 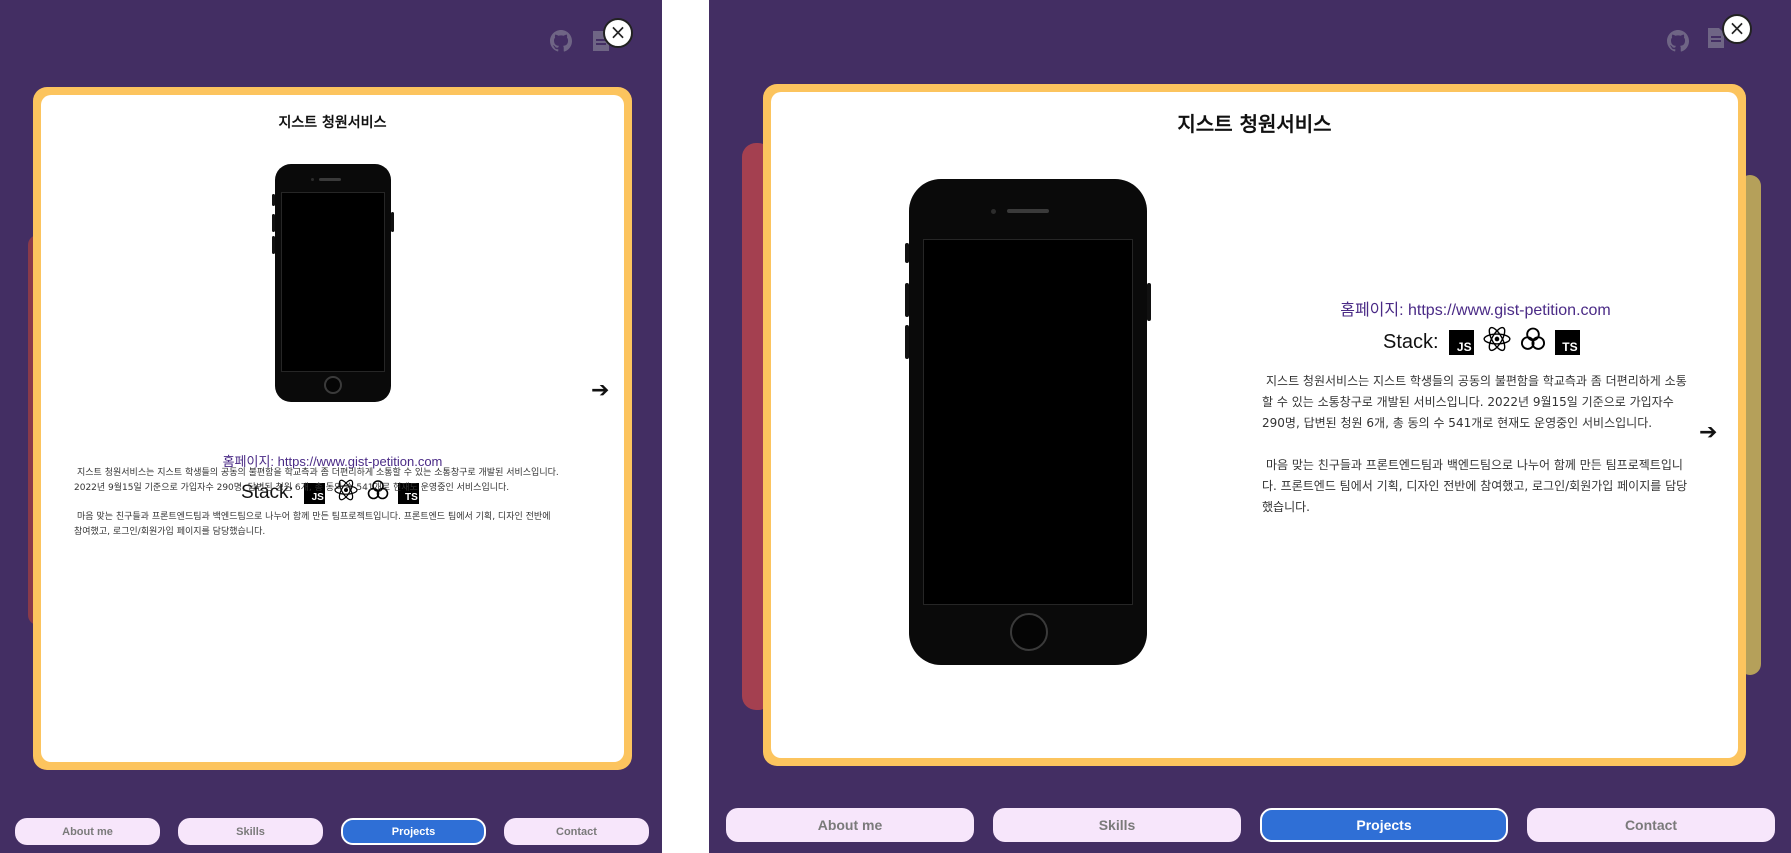 What do you see at coordinates (1475, 308) in the screenshot?
I see `homepage-link: 홈페이지: https://www.gist-petition.com` at bounding box center [1475, 308].